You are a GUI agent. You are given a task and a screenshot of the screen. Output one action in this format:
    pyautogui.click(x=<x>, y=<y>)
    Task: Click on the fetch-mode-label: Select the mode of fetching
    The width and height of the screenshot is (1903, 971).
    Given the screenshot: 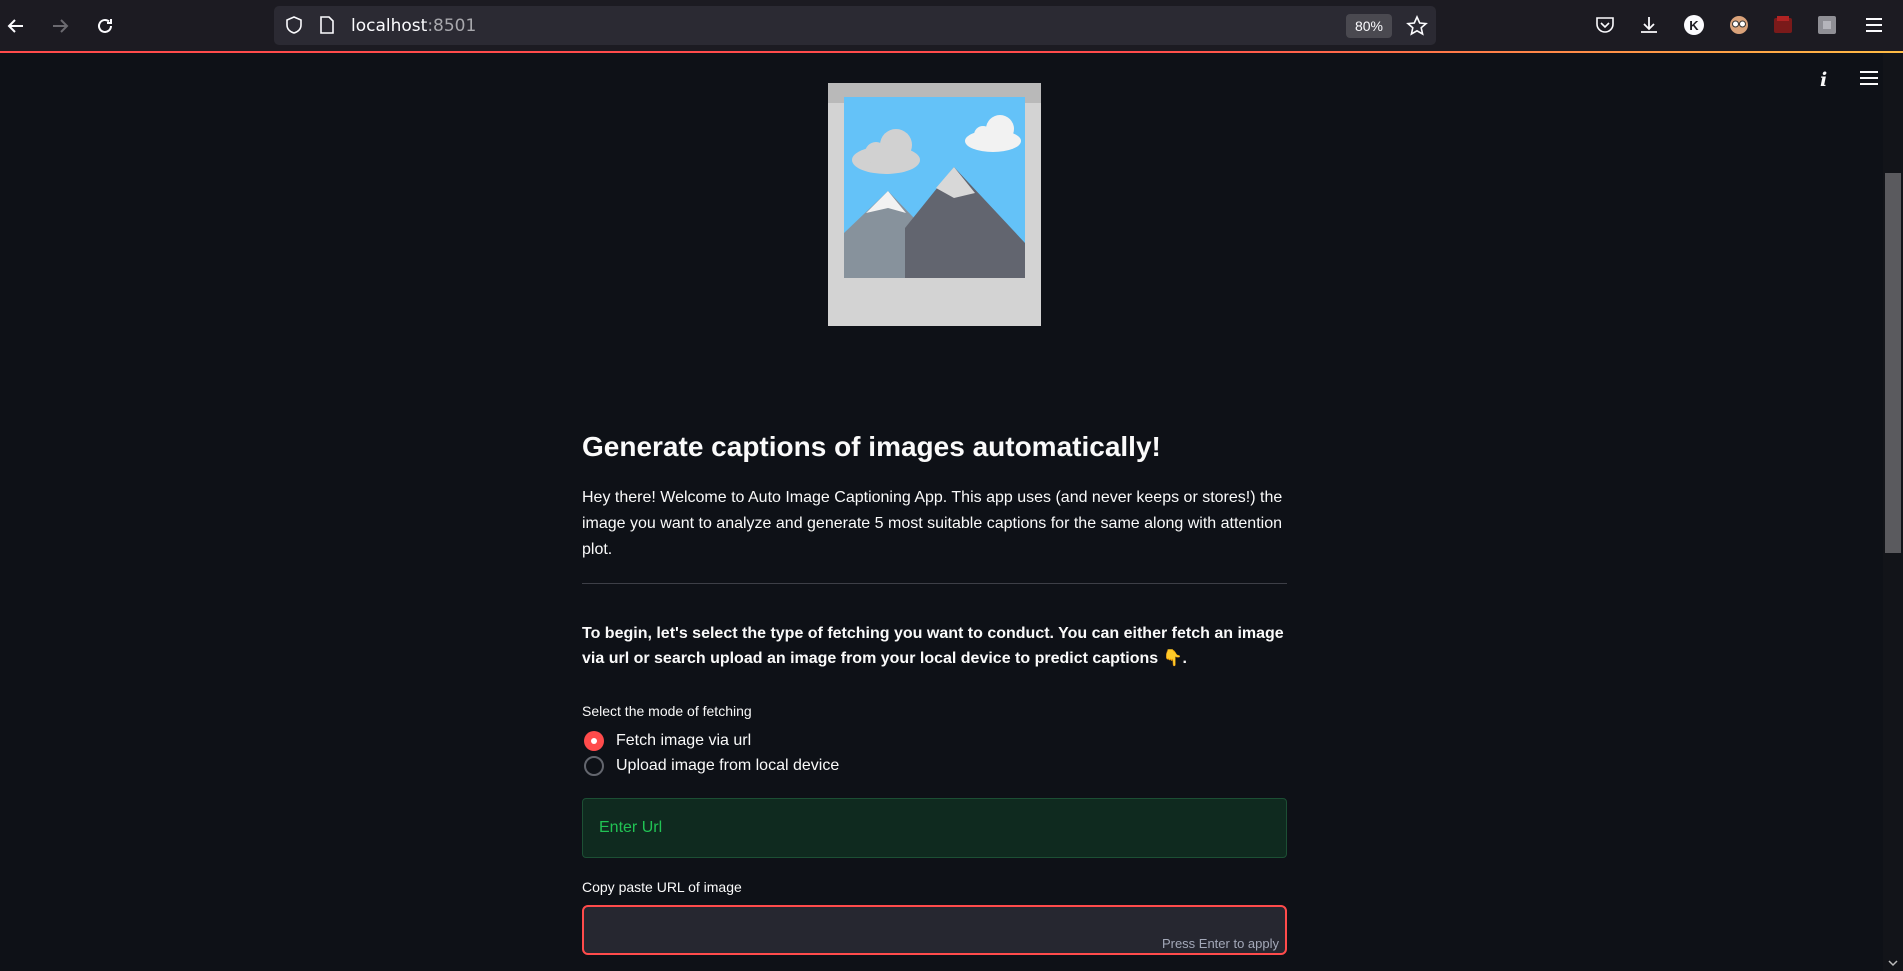 What is the action you would take?
    pyautogui.click(x=667, y=711)
    